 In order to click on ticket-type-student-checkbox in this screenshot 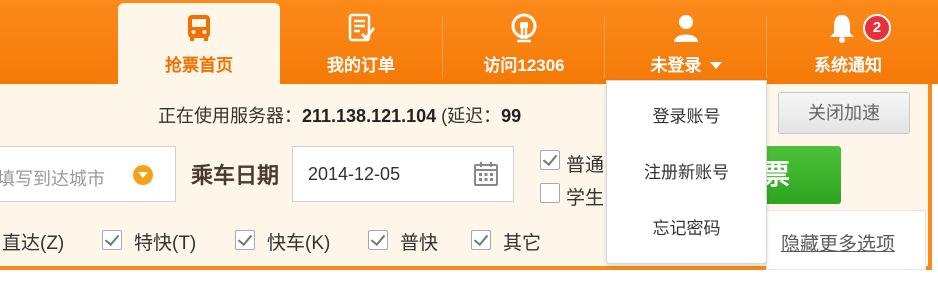, I will do `click(550, 193)`.